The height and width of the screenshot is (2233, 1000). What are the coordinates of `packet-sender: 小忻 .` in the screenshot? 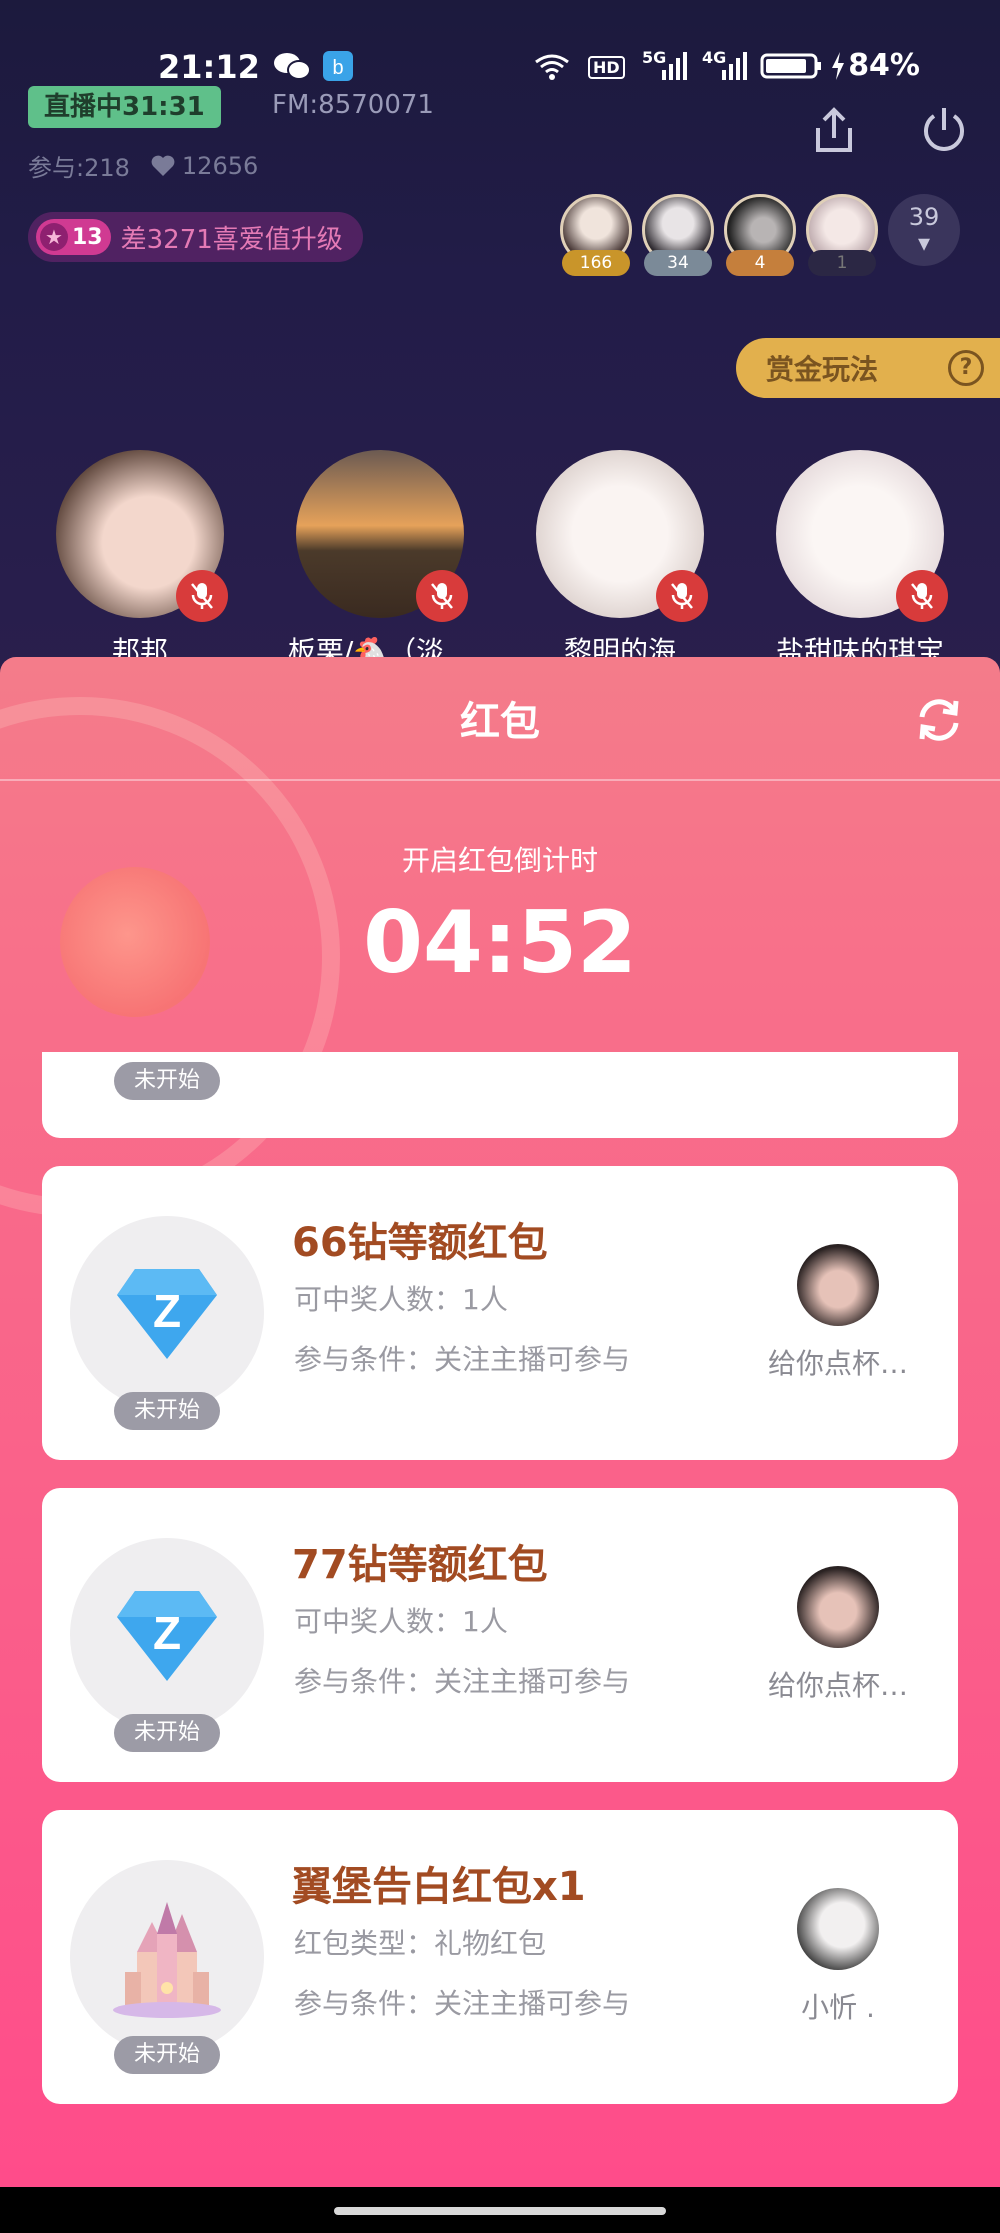 It's located at (838, 1957).